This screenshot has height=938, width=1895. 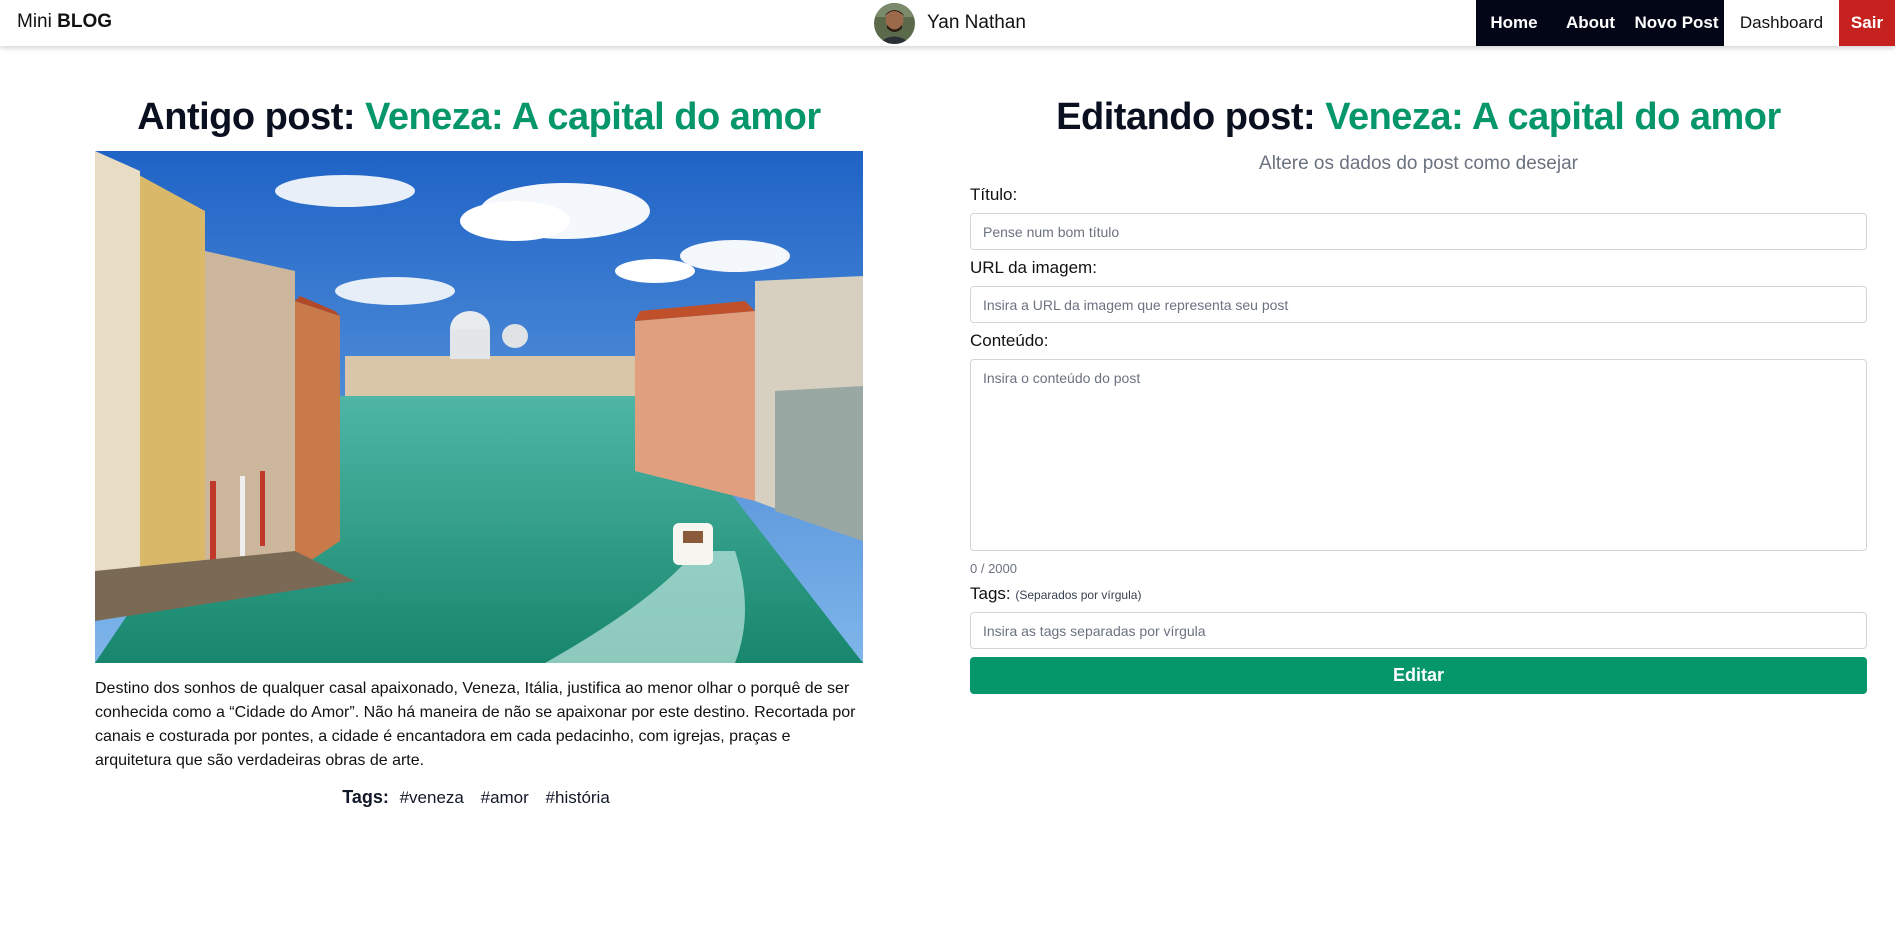 What do you see at coordinates (431, 797) in the screenshot?
I see `tag-item: #veneza` at bounding box center [431, 797].